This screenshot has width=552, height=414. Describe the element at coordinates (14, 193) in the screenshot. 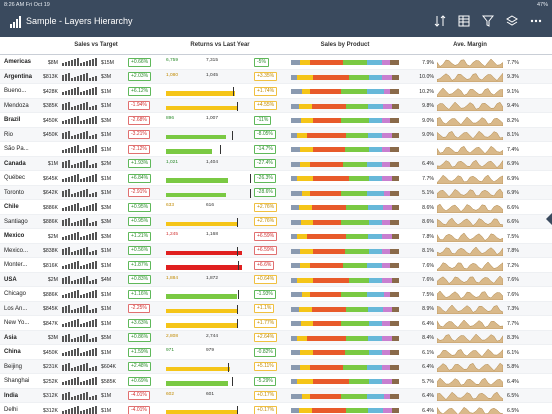

I see `row-label: Toronto` at that location.